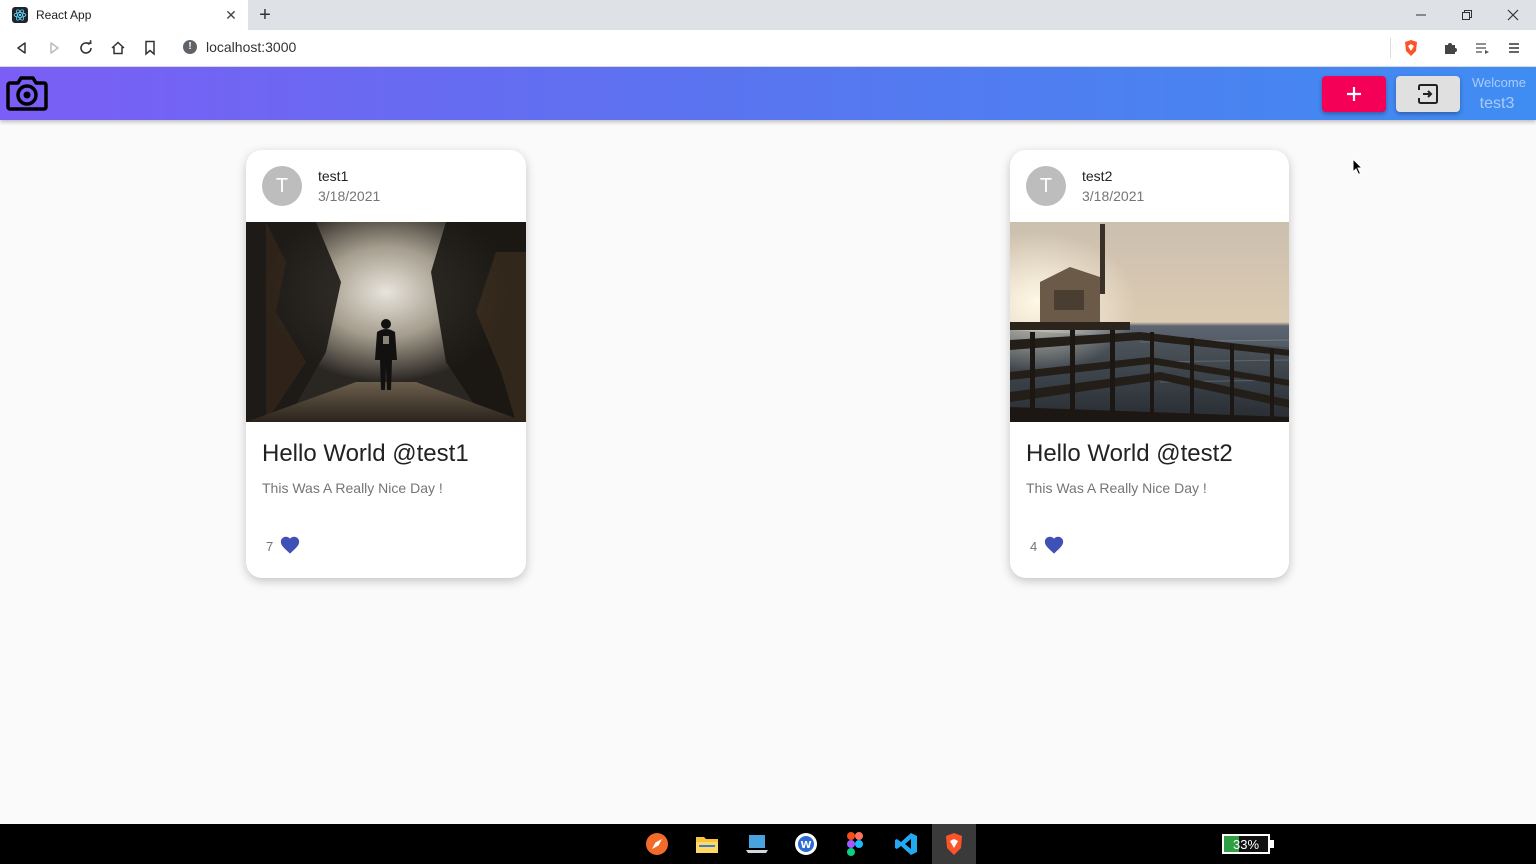  I want to click on battery-indicator: 33%, so click(1246, 844).